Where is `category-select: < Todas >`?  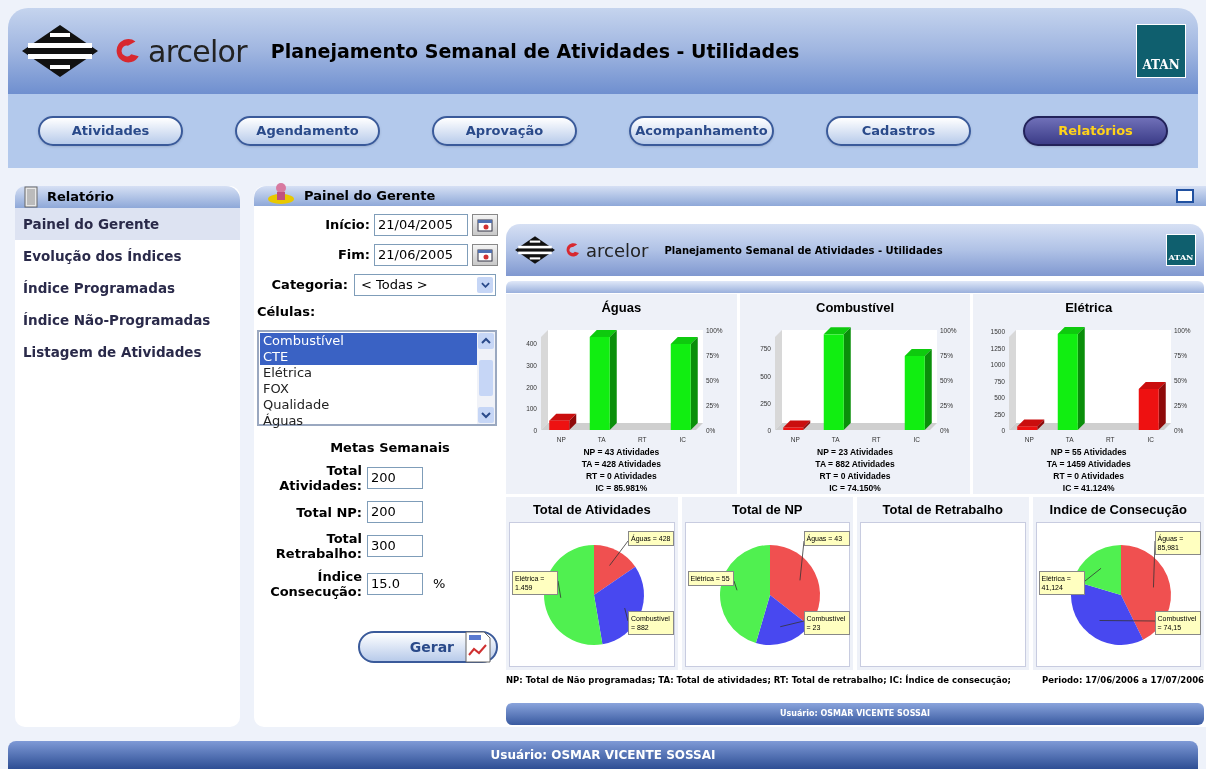 category-select: < Todas > is located at coordinates (425, 285).